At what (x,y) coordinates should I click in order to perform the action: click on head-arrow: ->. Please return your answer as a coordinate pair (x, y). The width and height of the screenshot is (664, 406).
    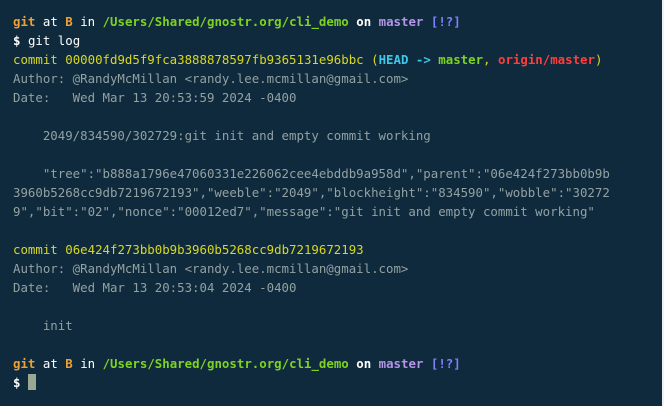
    Looking at the image, I should click on (423, 59).